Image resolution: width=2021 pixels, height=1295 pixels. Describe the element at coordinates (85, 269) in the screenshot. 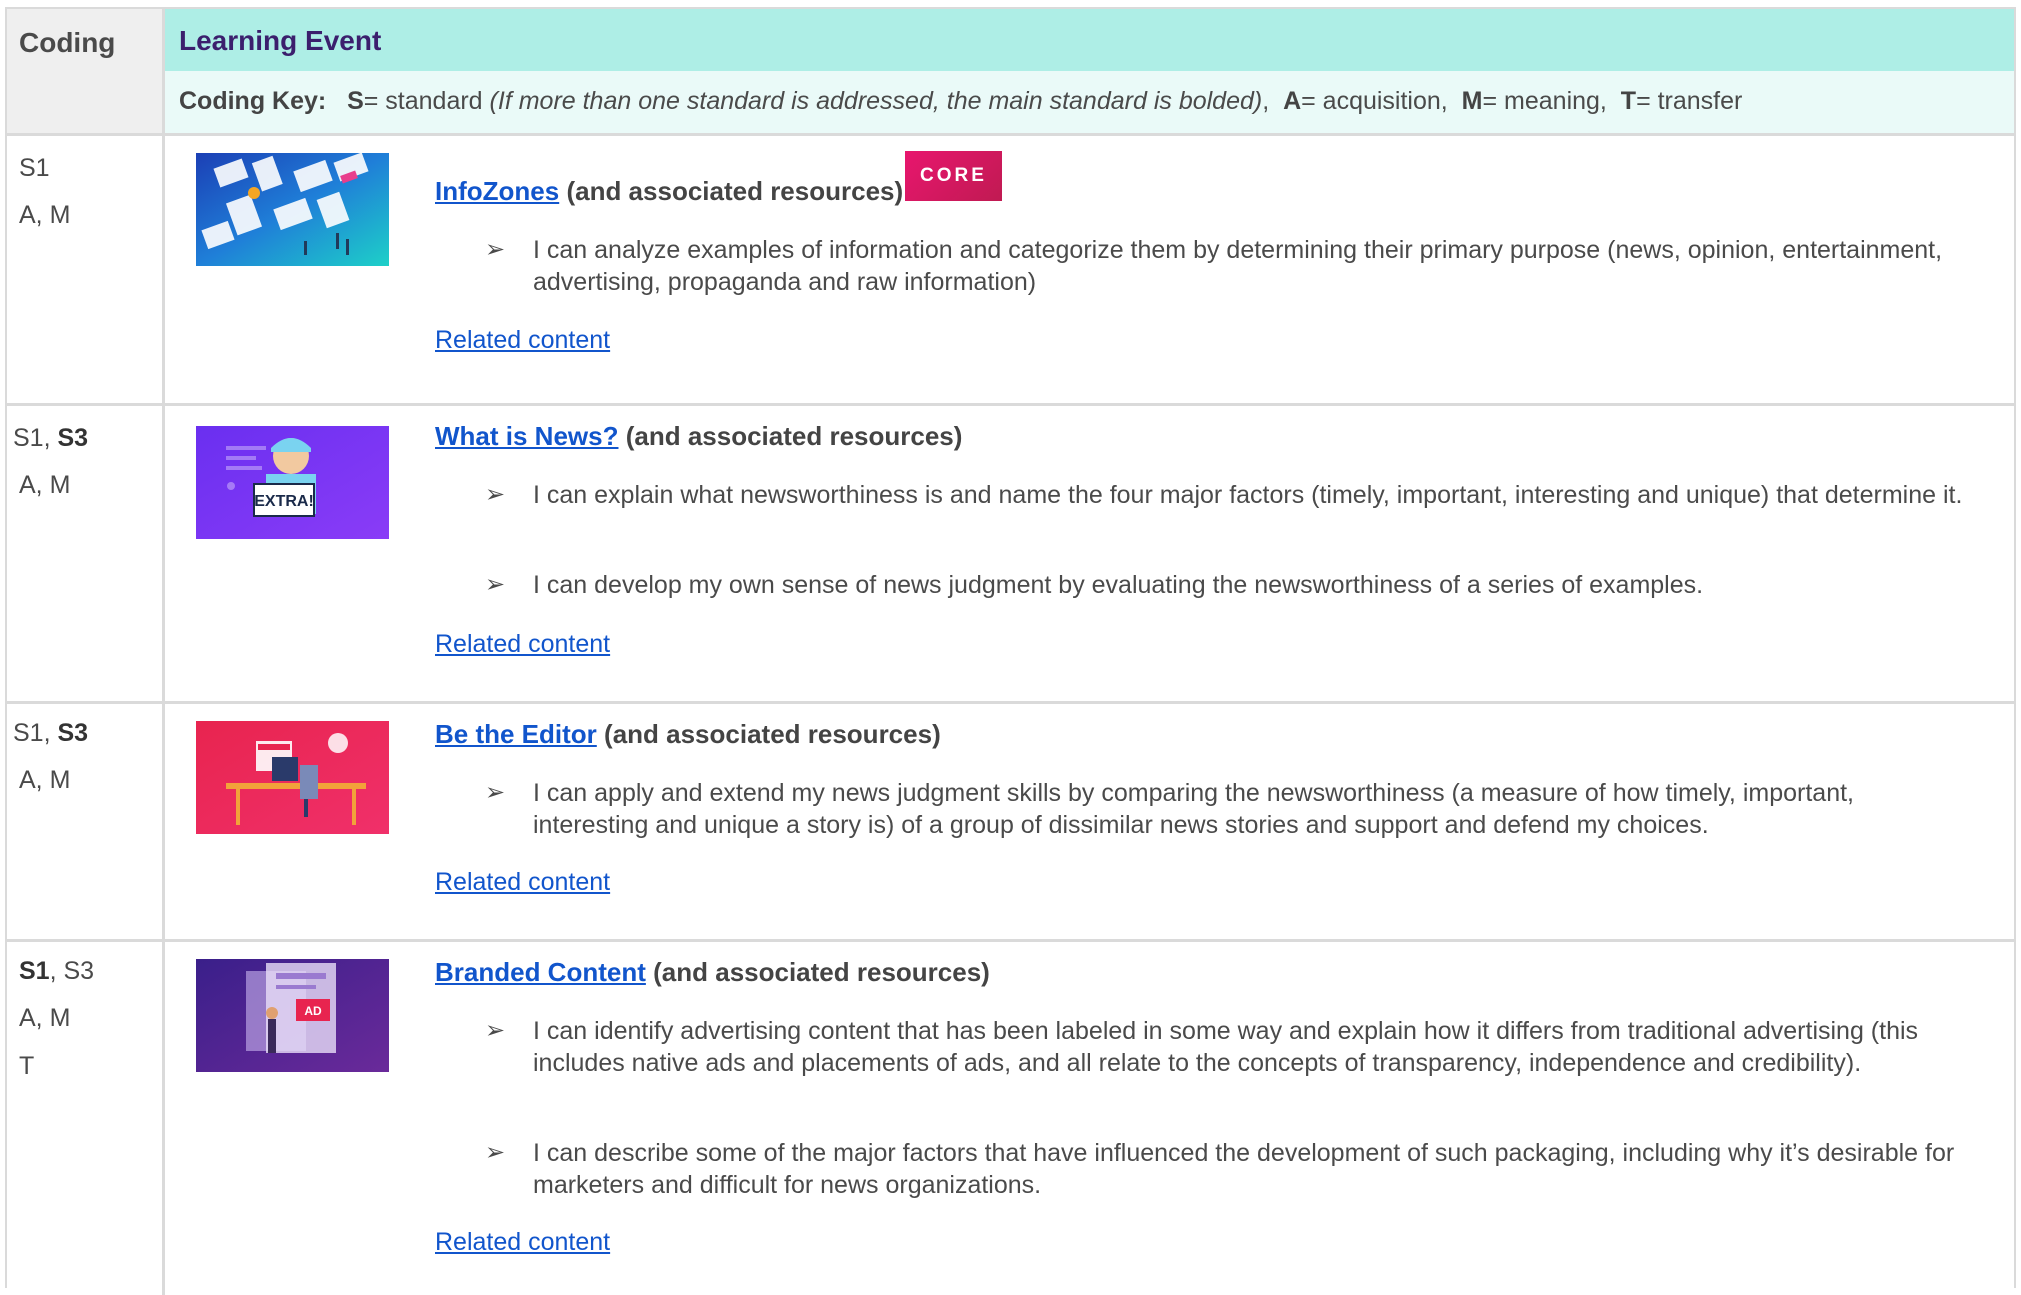

I see `coding-cell: S1 A, M` at that location.